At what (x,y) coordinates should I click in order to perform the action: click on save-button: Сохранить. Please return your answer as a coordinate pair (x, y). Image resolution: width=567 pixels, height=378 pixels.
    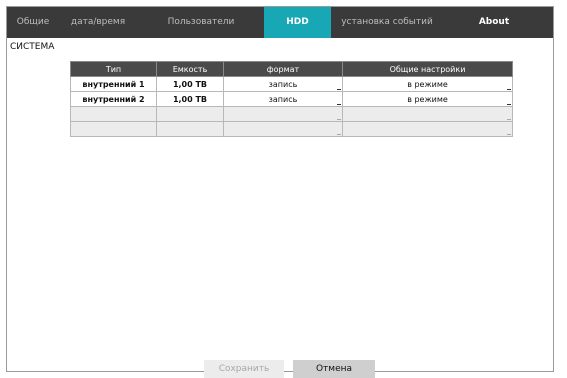
    Looking at the image, I should click on (244, 369).